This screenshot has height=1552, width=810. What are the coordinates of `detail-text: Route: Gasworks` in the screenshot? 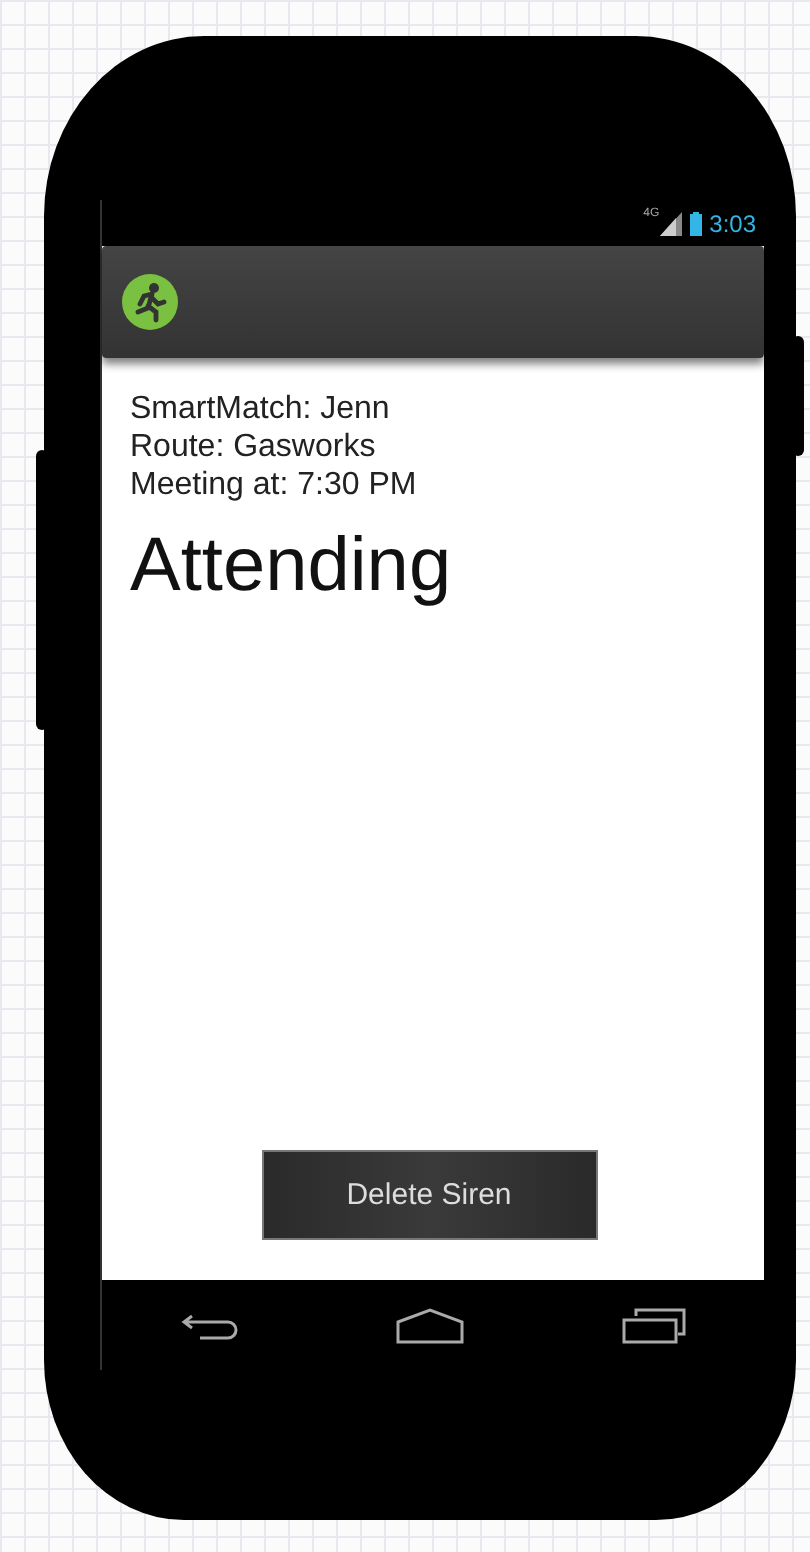 It's located at (254, 447).